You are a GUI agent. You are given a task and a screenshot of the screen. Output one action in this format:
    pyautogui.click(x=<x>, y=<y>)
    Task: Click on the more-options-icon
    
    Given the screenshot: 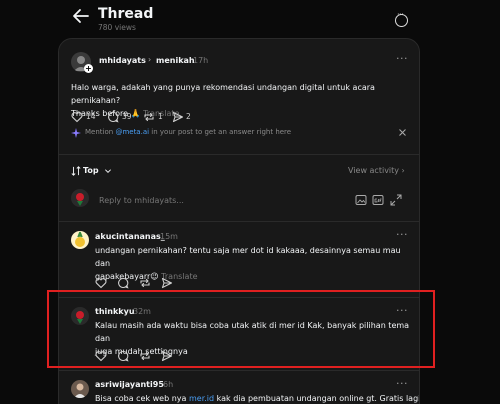 What is the action you would take?
    pyautogui.click(x=401, y=18)
    